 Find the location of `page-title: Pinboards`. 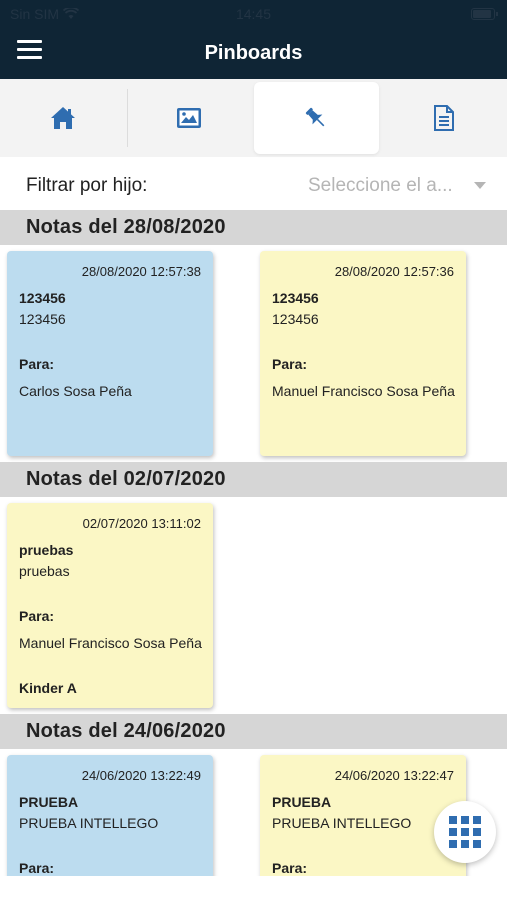

page-title: Pinboards is located at coordinates (253, 53).